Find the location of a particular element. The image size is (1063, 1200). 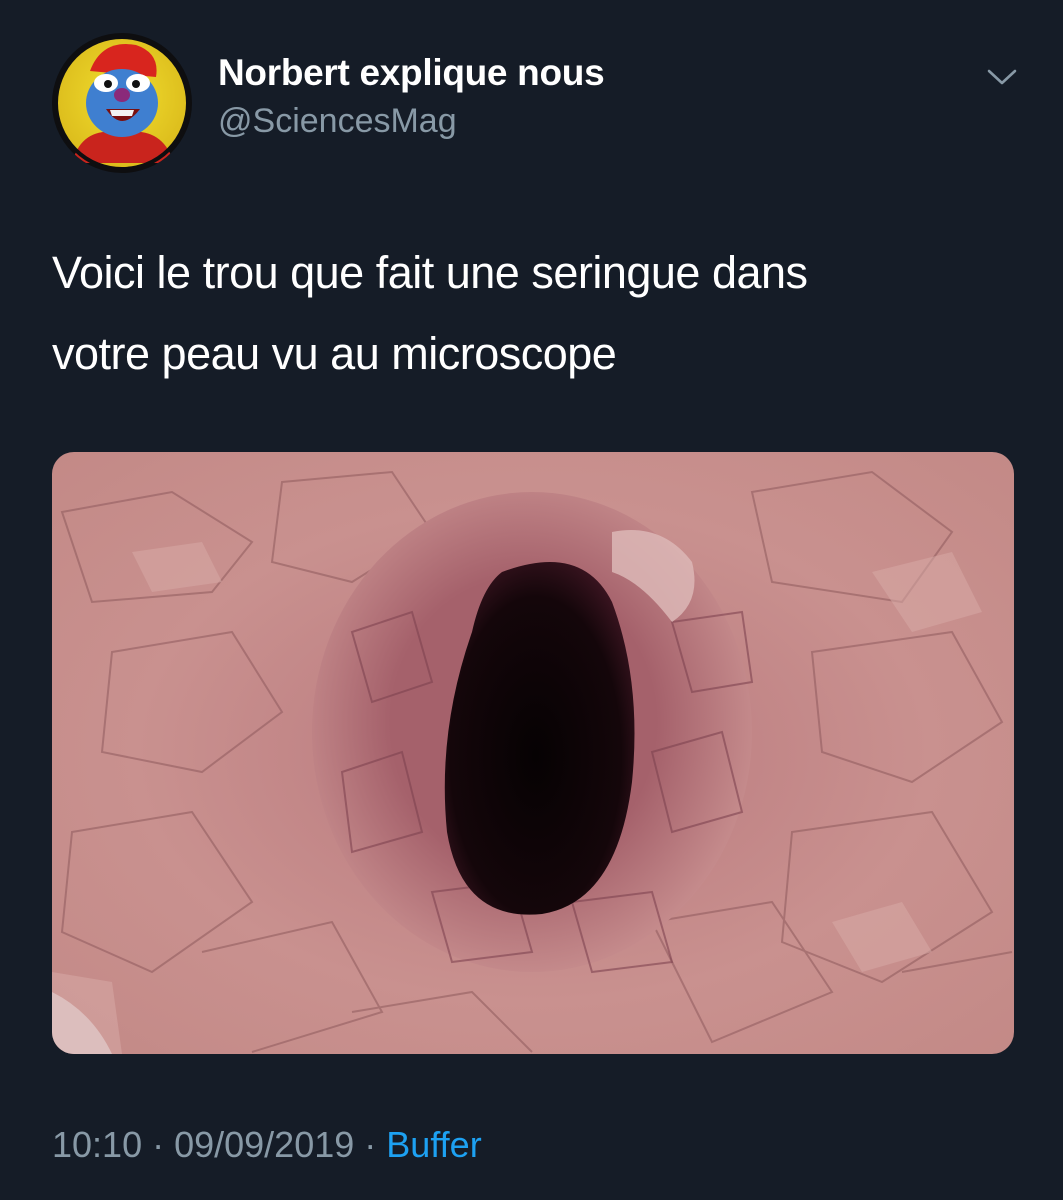

tweet-date: 09/09/2019 is located at coordinates (264, 1144).